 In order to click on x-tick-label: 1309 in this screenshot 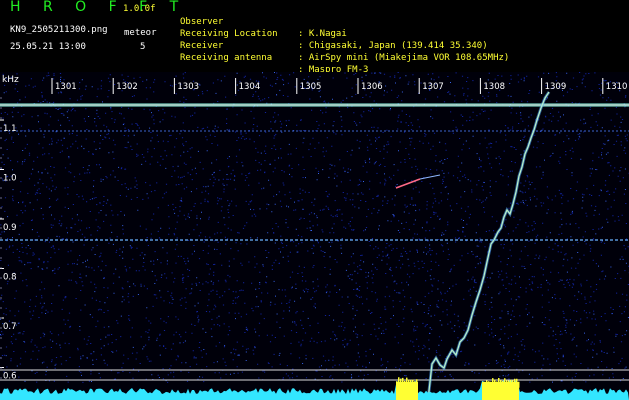, I will do `click(556, 87)`.